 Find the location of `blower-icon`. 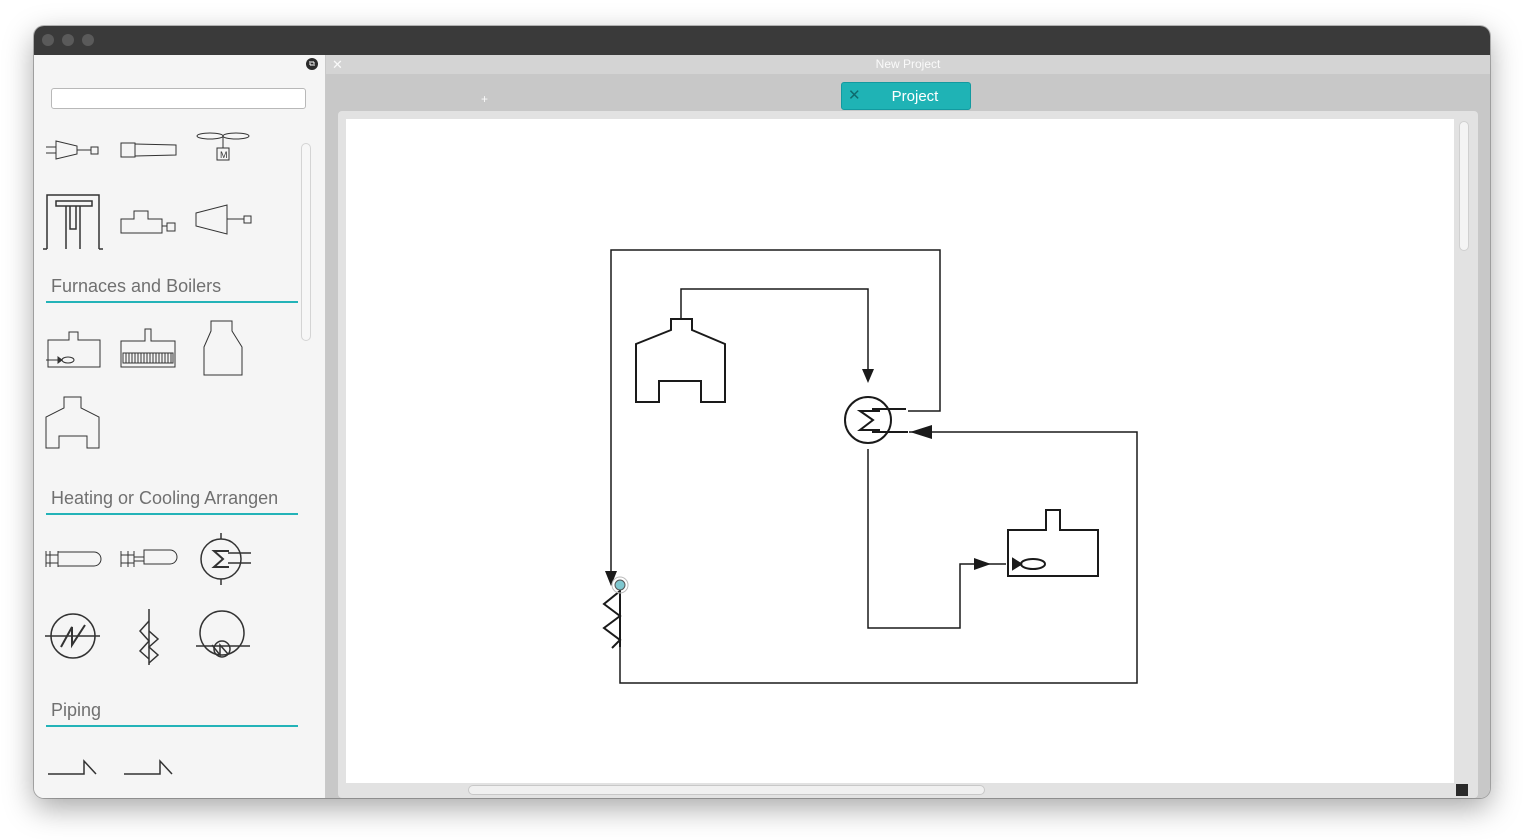

blower-icon is located at coordinates (150, 154).